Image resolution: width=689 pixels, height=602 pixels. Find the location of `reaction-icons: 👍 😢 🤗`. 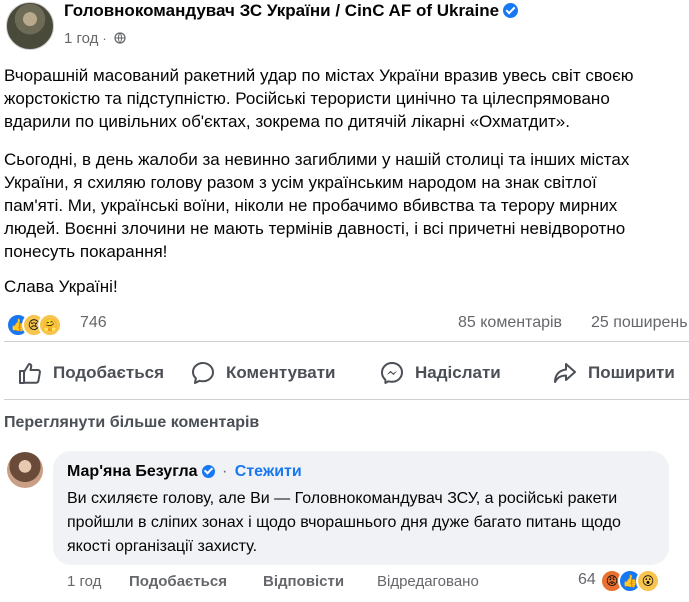

reaction-icons: 👍 😢 🤗 is located at coordinates (41, 325).